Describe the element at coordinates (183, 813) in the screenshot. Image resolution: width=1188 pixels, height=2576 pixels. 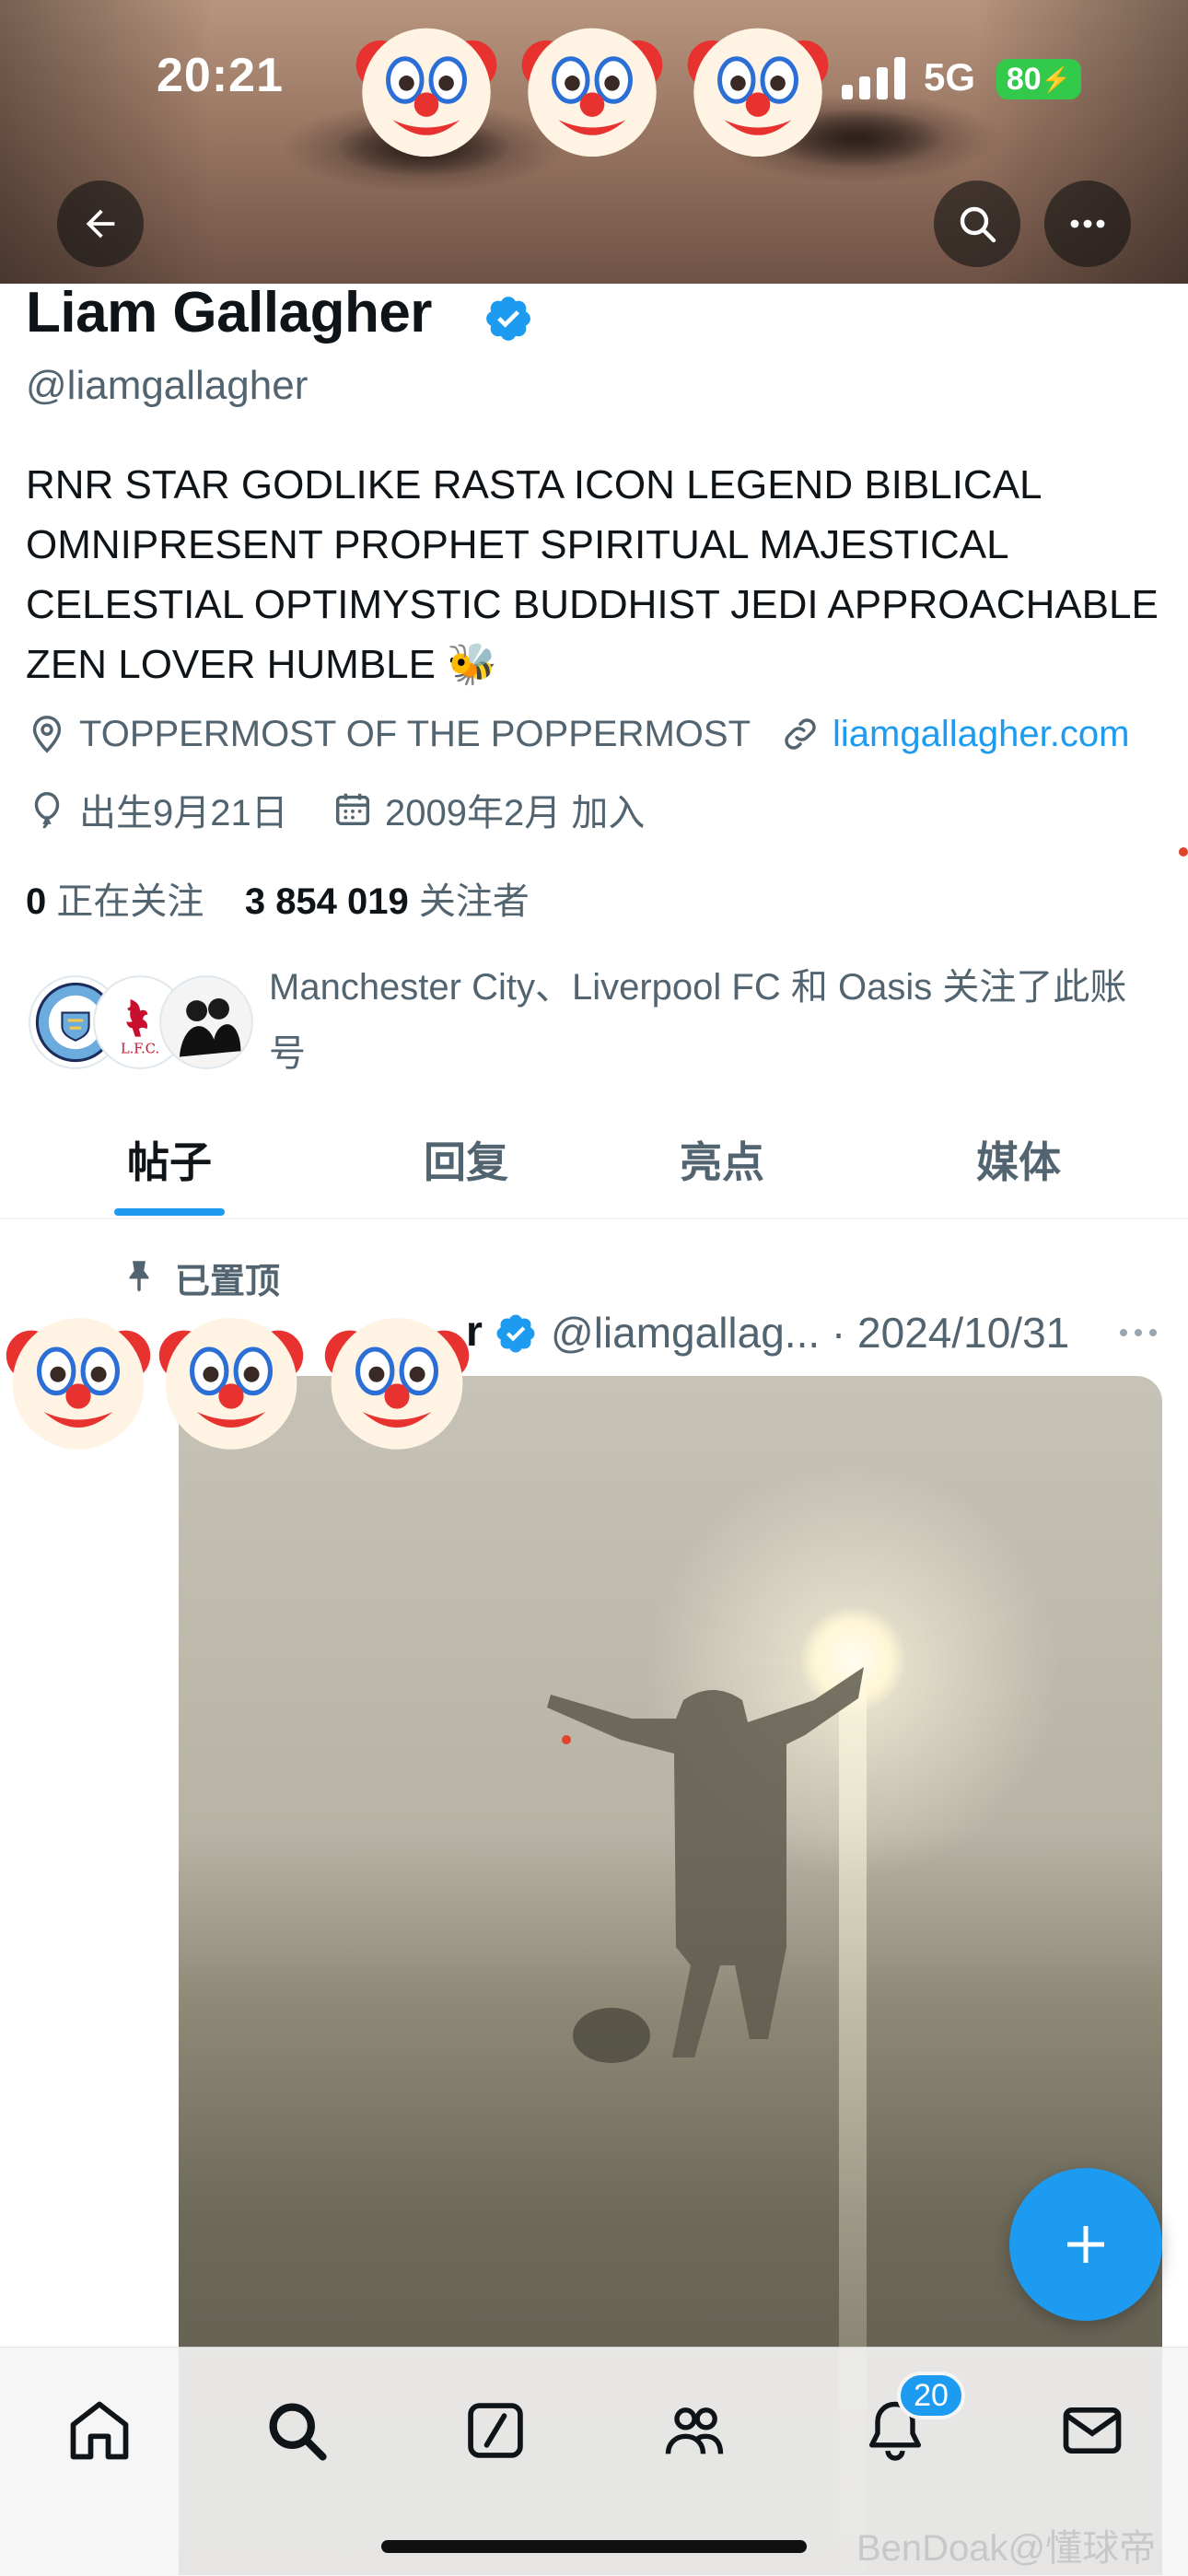
I see `birthday-text: 出生9月21日` at that location.